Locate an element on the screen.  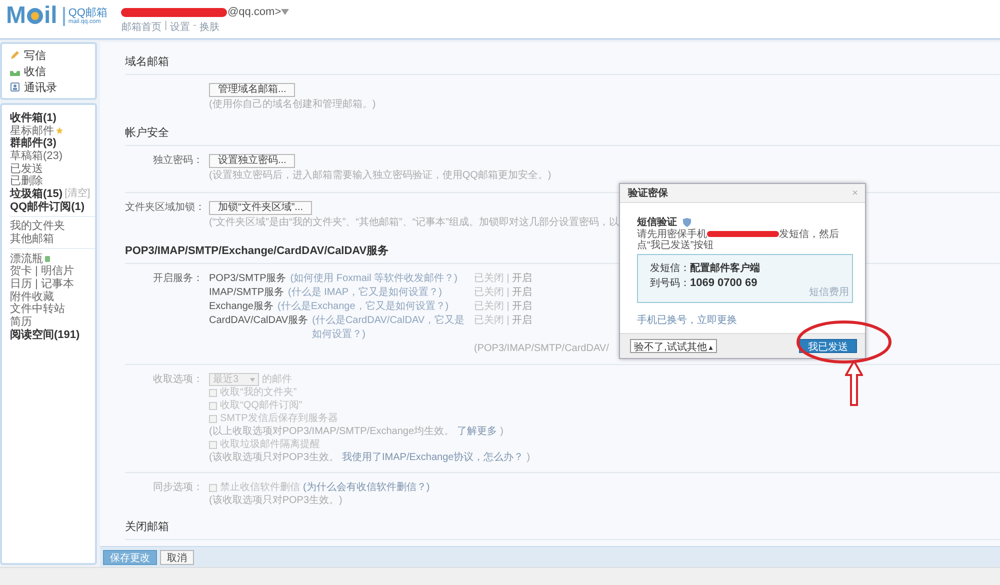
folder-item: 收件箱(1) is located at coordinates (52, 117).